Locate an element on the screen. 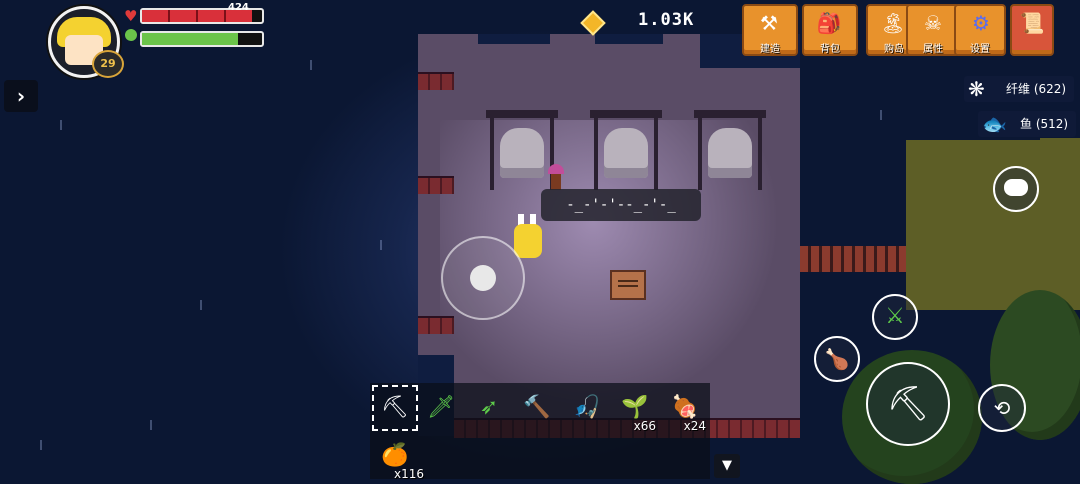 The image size is (1080, 484). sprout-icon: 🌱 is located at coordinates (635, 407).